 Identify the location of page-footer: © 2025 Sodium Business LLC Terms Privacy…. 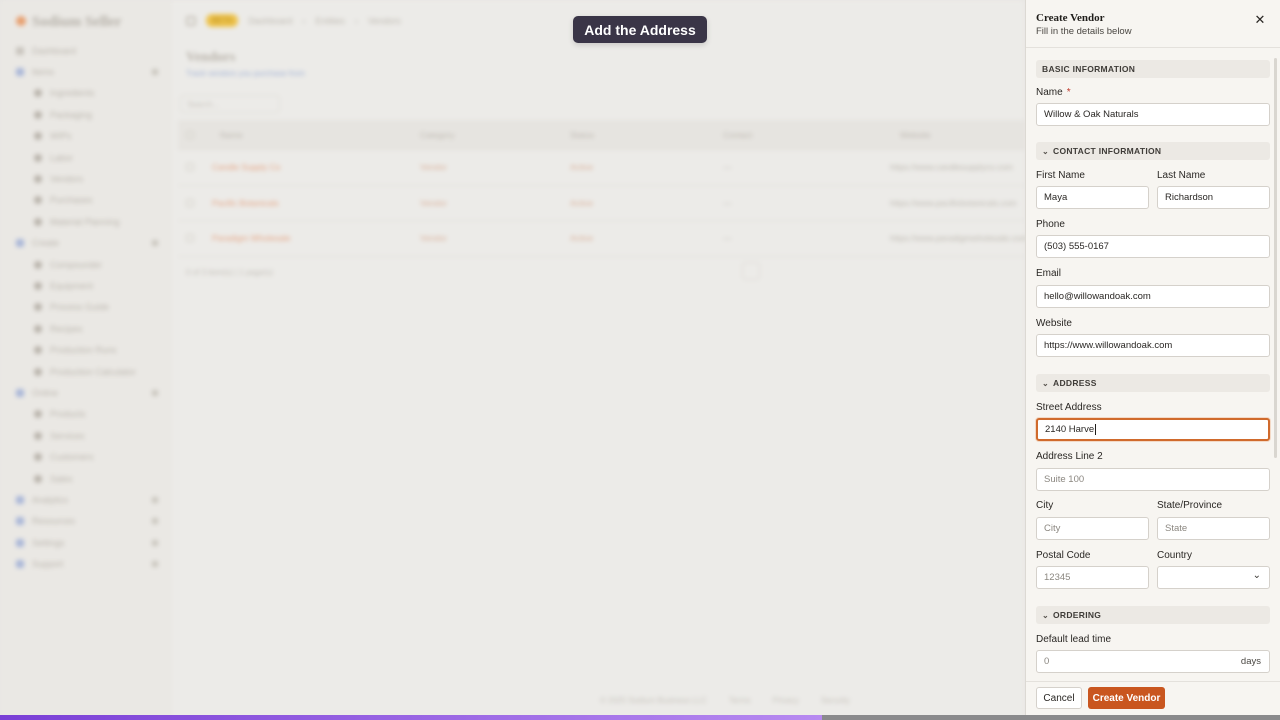
(725, 700).